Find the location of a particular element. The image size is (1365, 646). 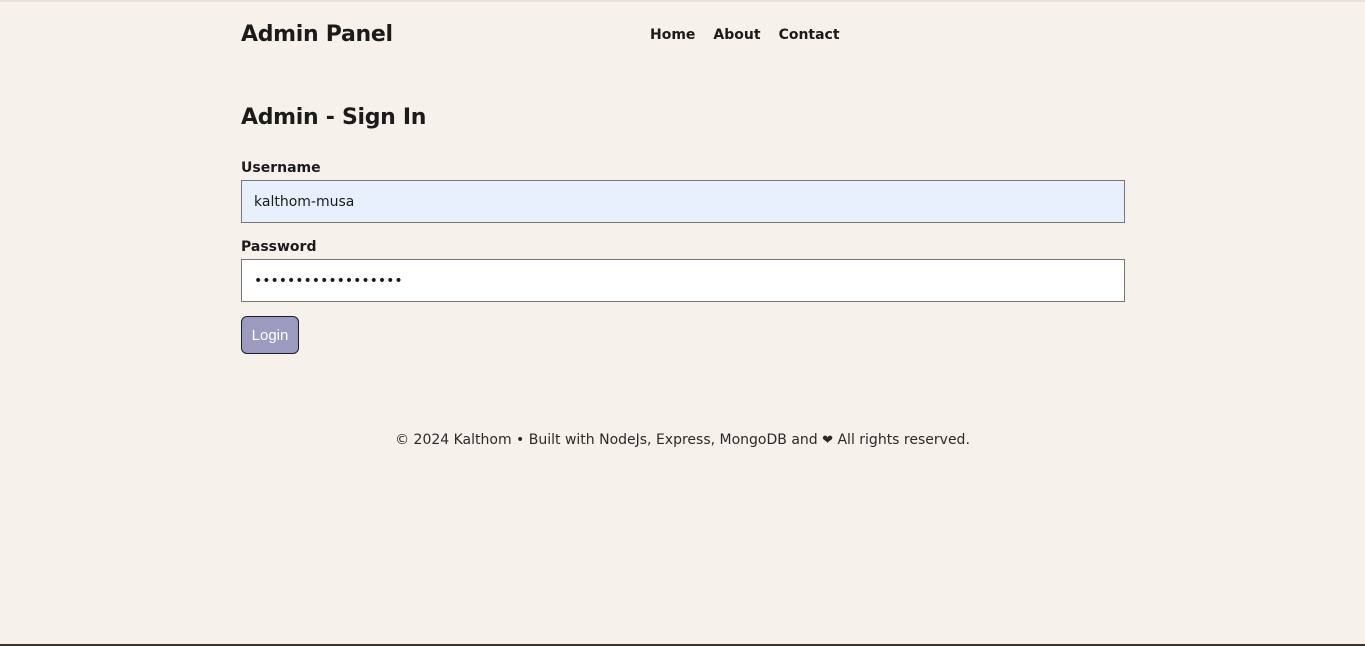

footer-text-after: All rights reserved. is located at coordinates (903, 440).